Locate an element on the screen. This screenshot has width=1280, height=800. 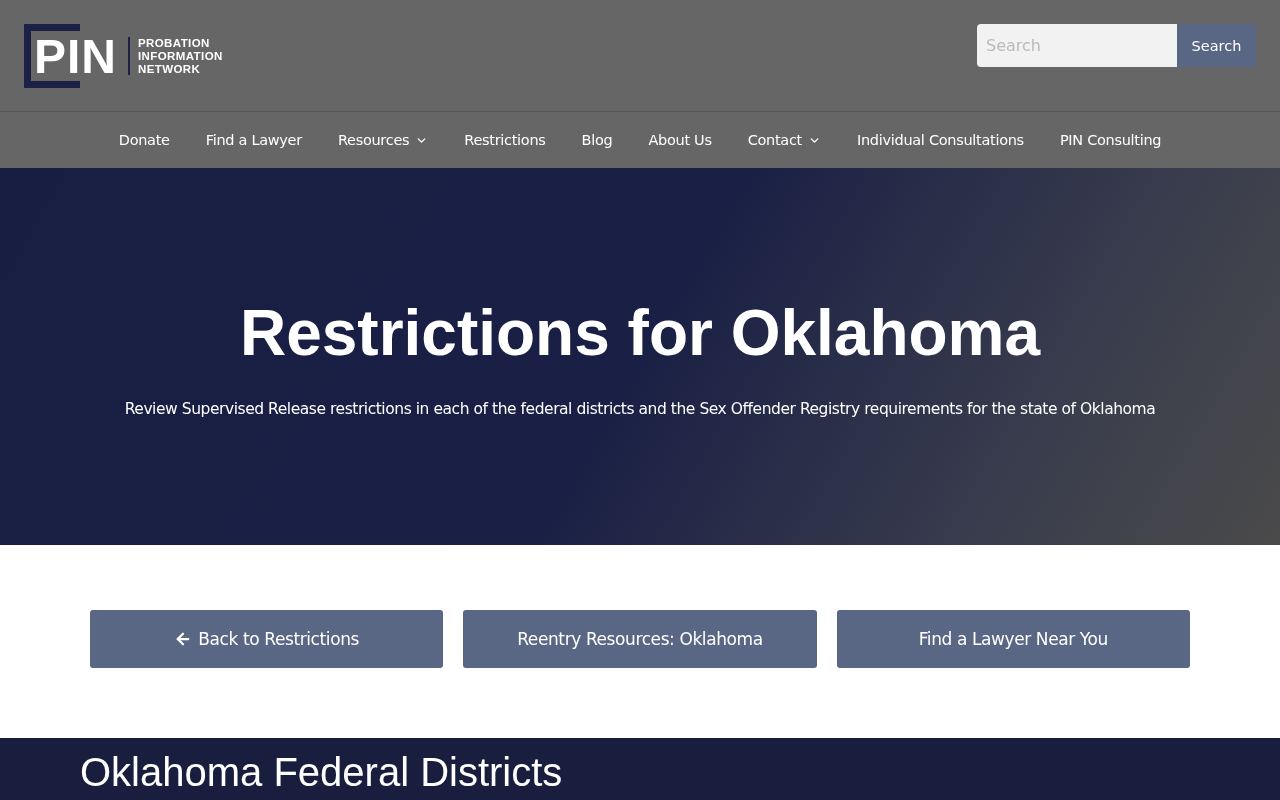
nav-link: Donate is located at coordinates (144, 140).